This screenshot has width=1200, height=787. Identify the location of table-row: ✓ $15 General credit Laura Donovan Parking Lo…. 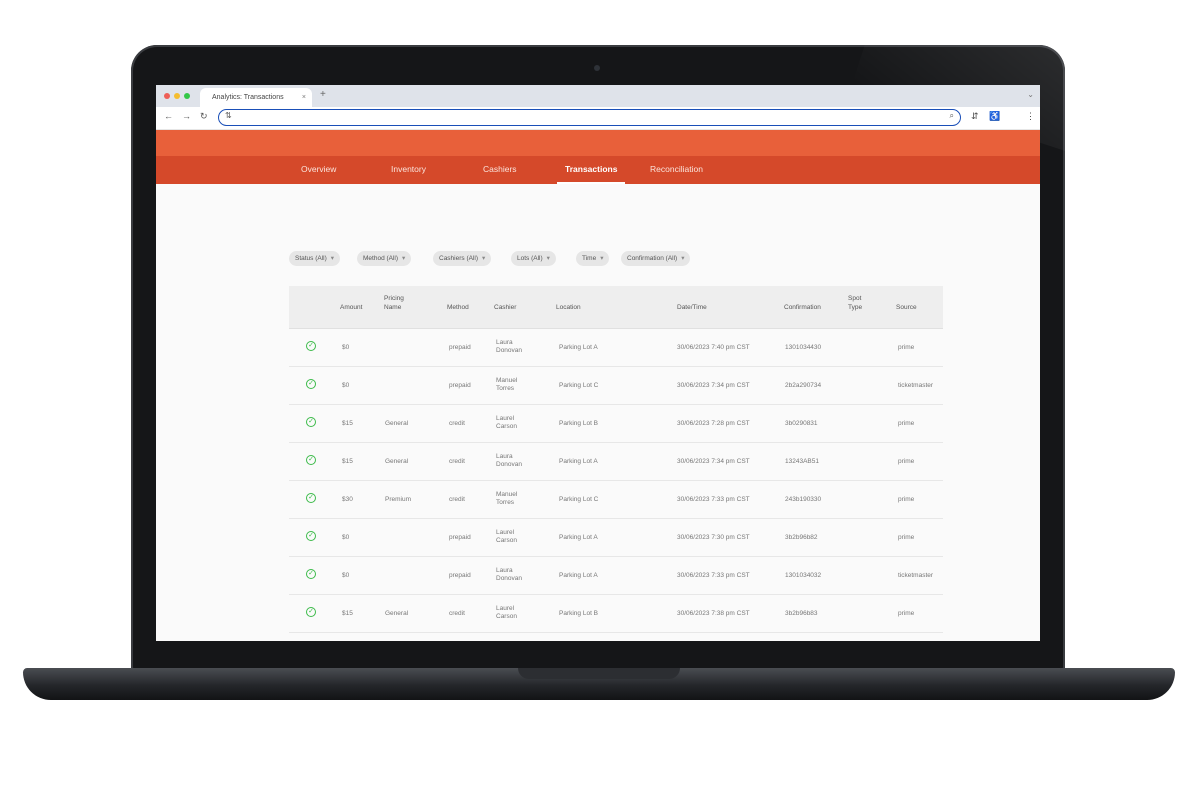
(616, 462).